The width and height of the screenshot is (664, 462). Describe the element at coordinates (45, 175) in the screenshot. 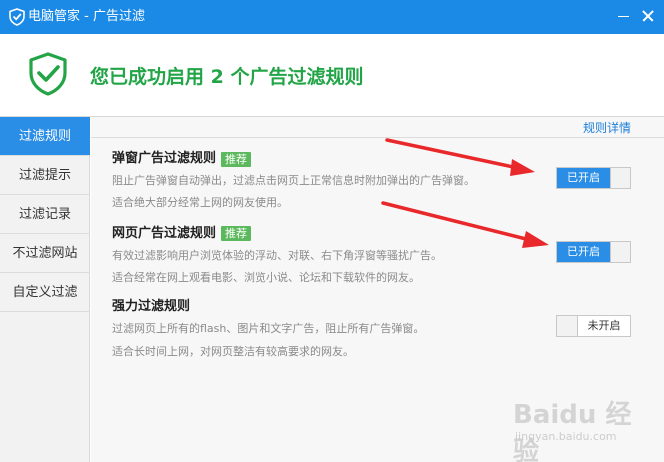

I see `sidebar-item-filter-tips: 过滤提示` at that location.